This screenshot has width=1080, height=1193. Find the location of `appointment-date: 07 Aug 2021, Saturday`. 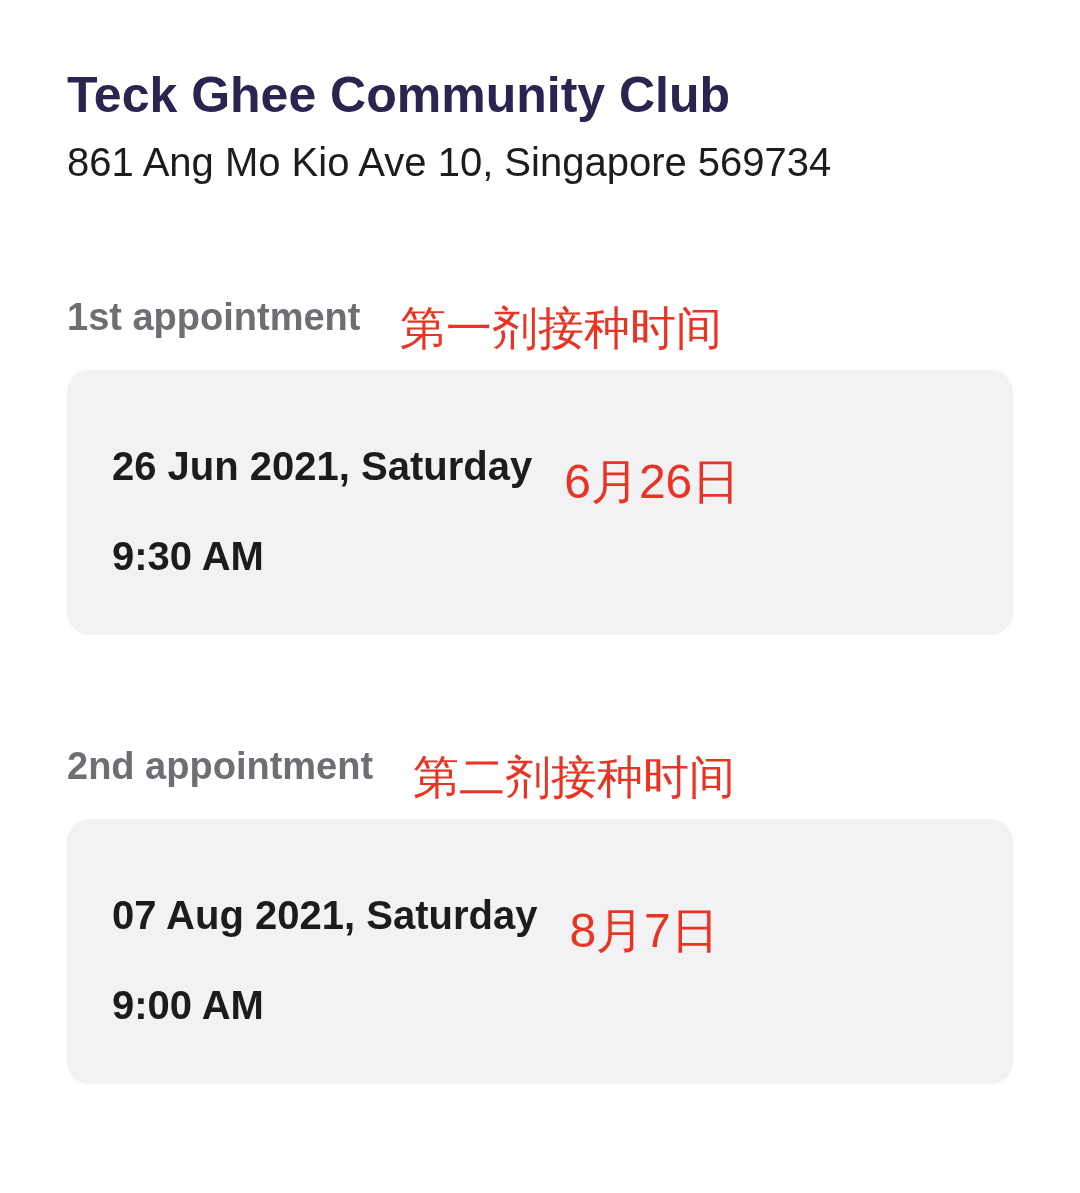

appointment-date: 07 Aug 2021, Saturday is located at coordinates (325, 915).